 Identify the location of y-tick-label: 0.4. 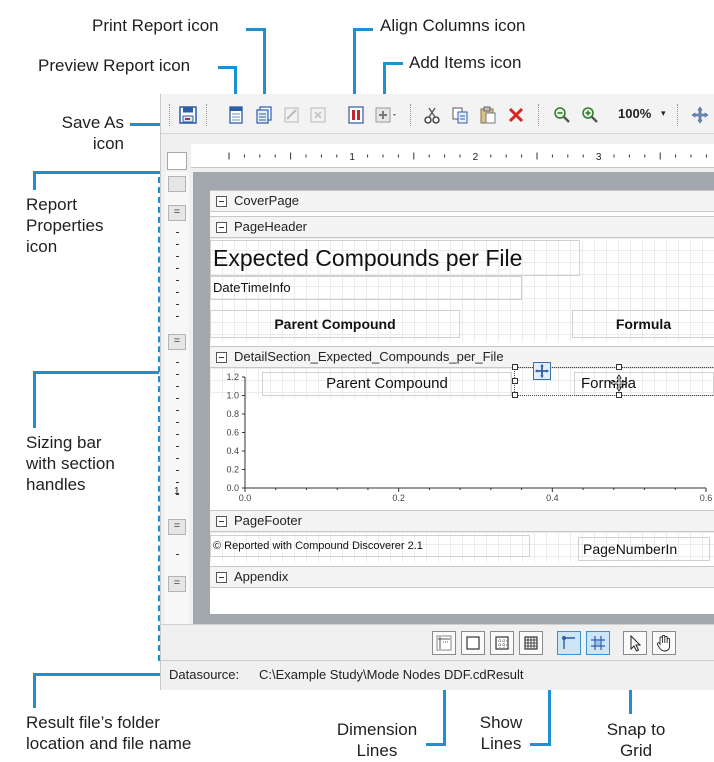
(232, 451).